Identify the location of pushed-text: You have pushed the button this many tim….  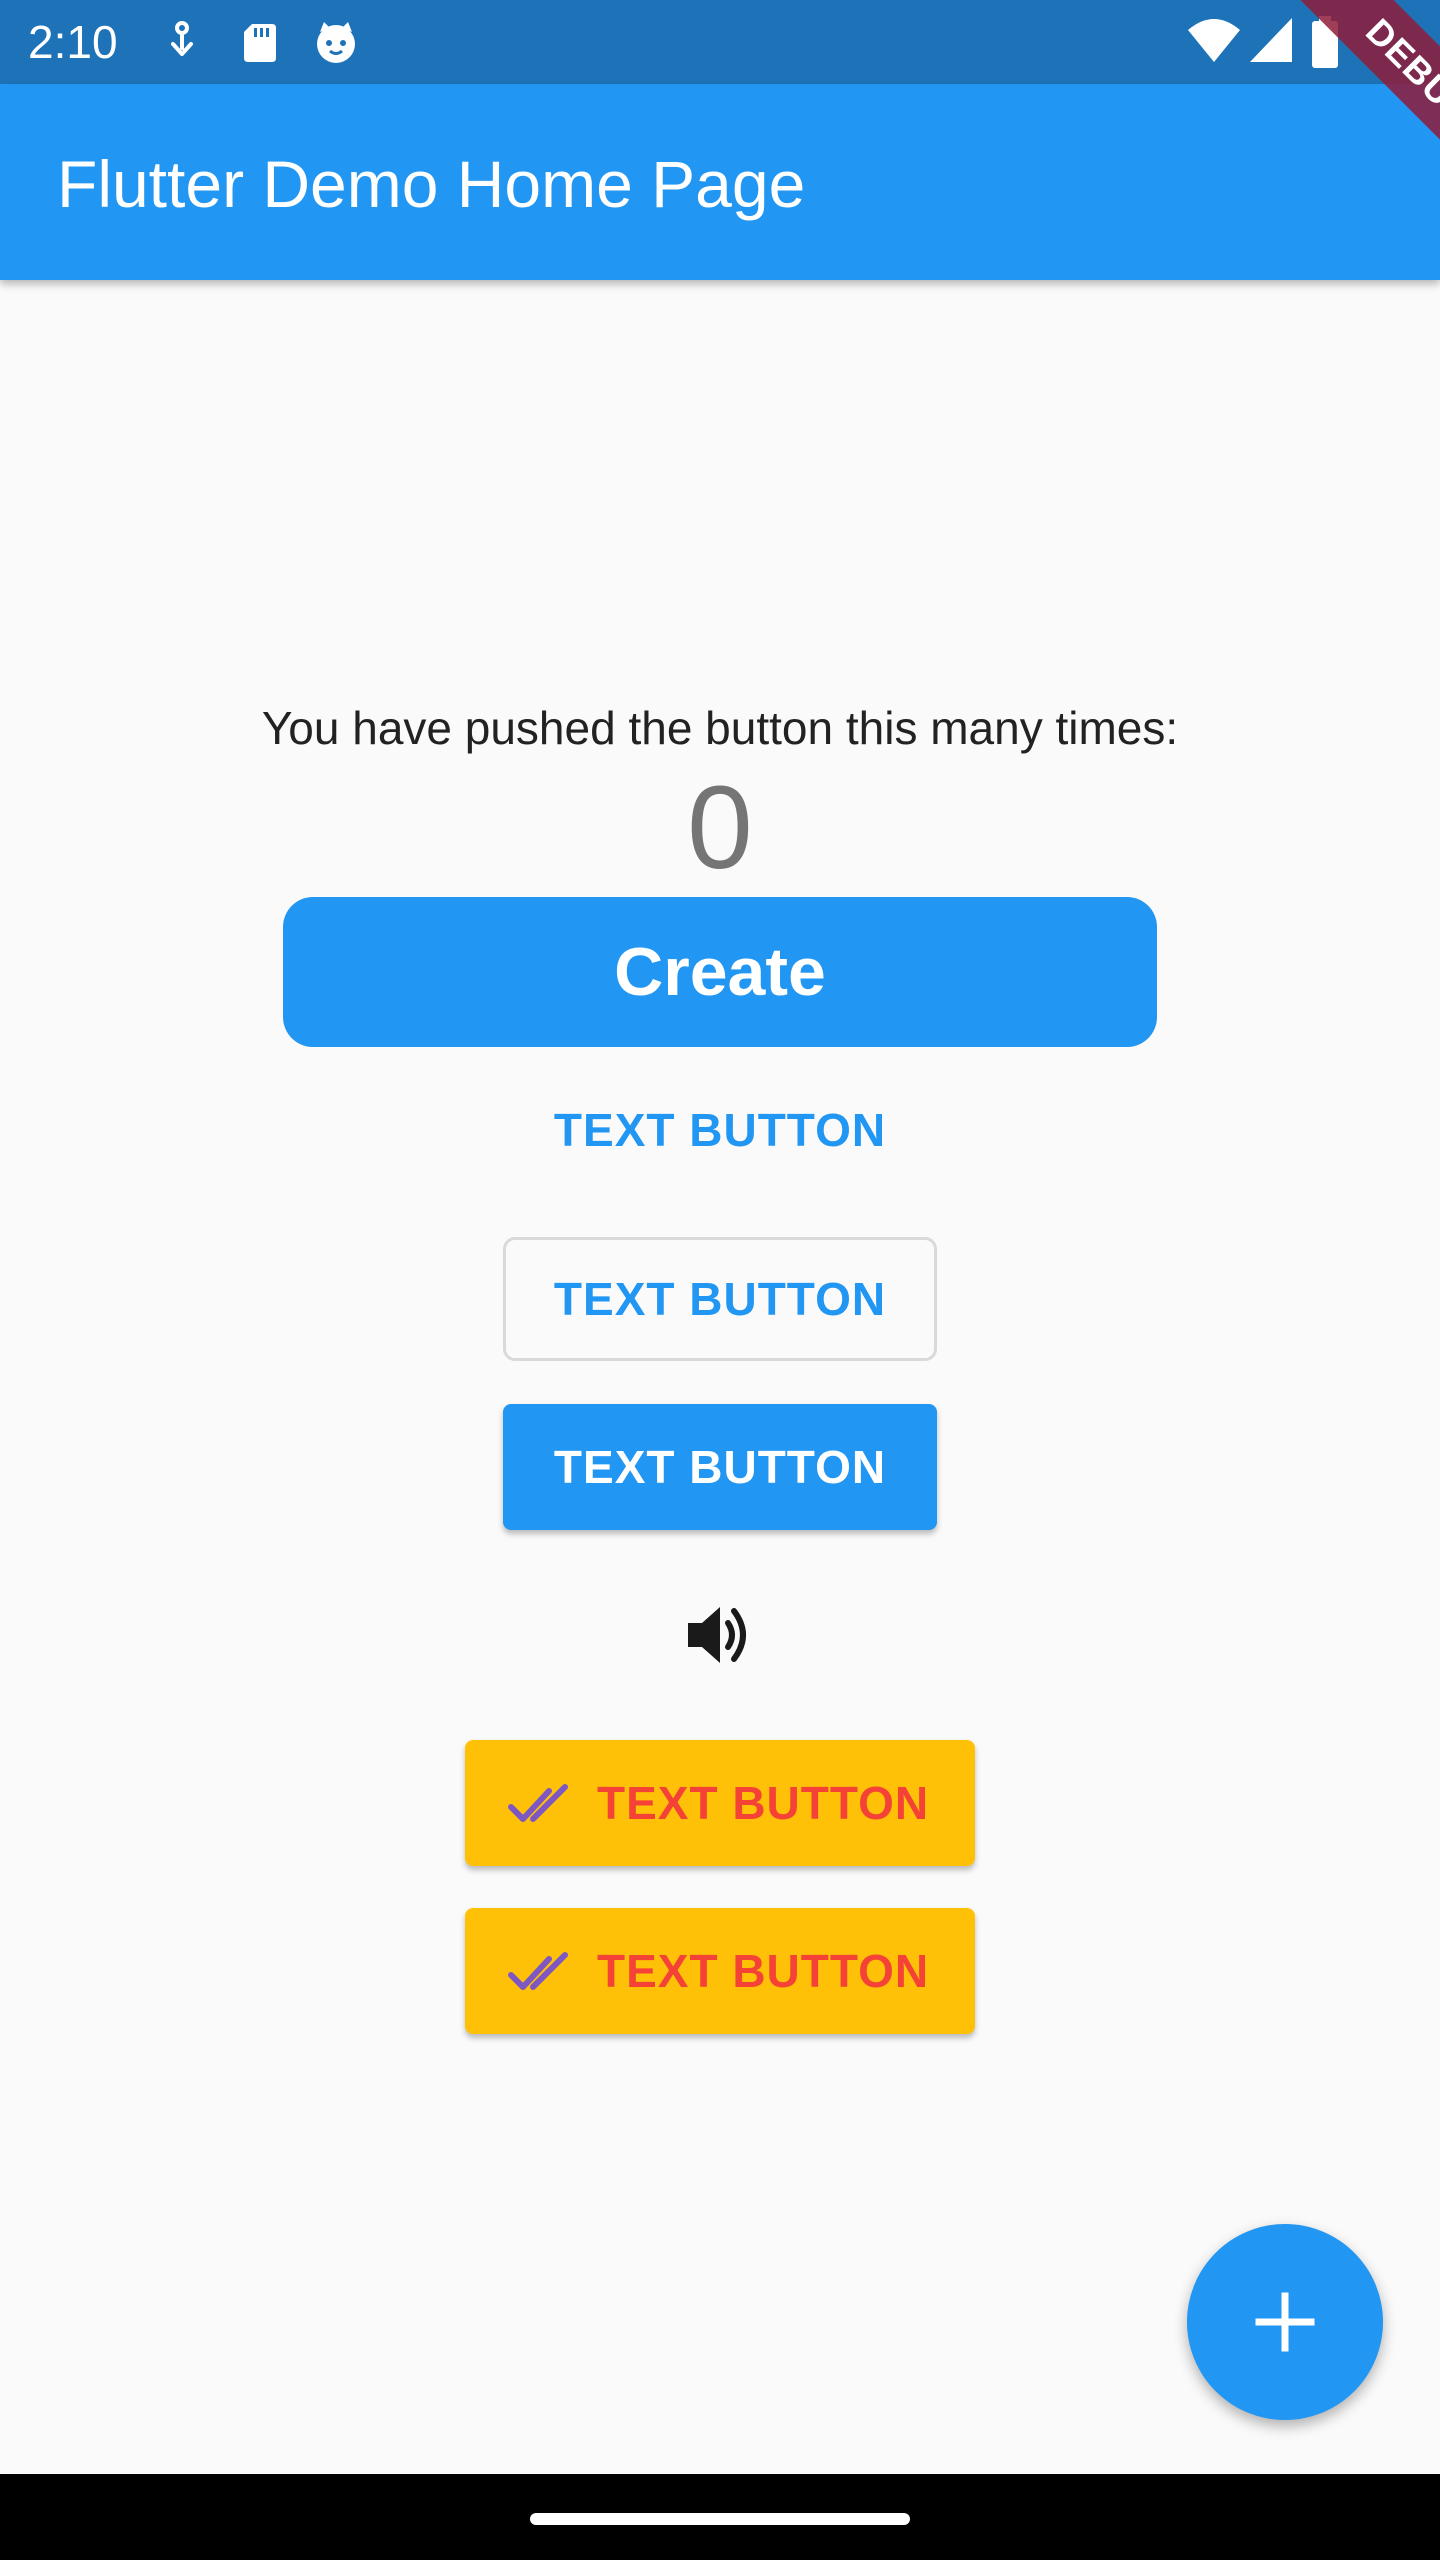
(720, 728).